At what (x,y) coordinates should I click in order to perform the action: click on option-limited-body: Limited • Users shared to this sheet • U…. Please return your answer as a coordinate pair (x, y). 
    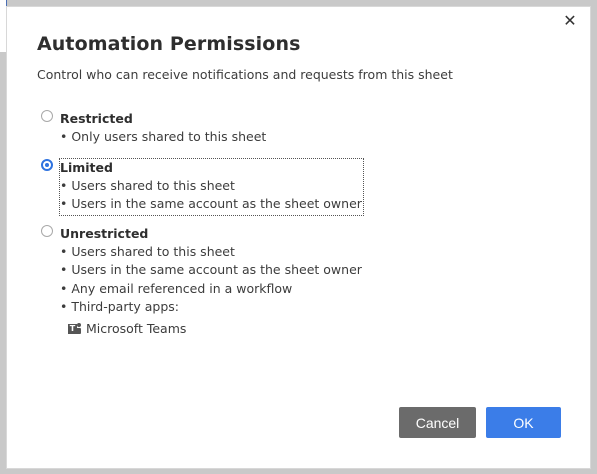
    Looking at the image, I should click on (211, 187).